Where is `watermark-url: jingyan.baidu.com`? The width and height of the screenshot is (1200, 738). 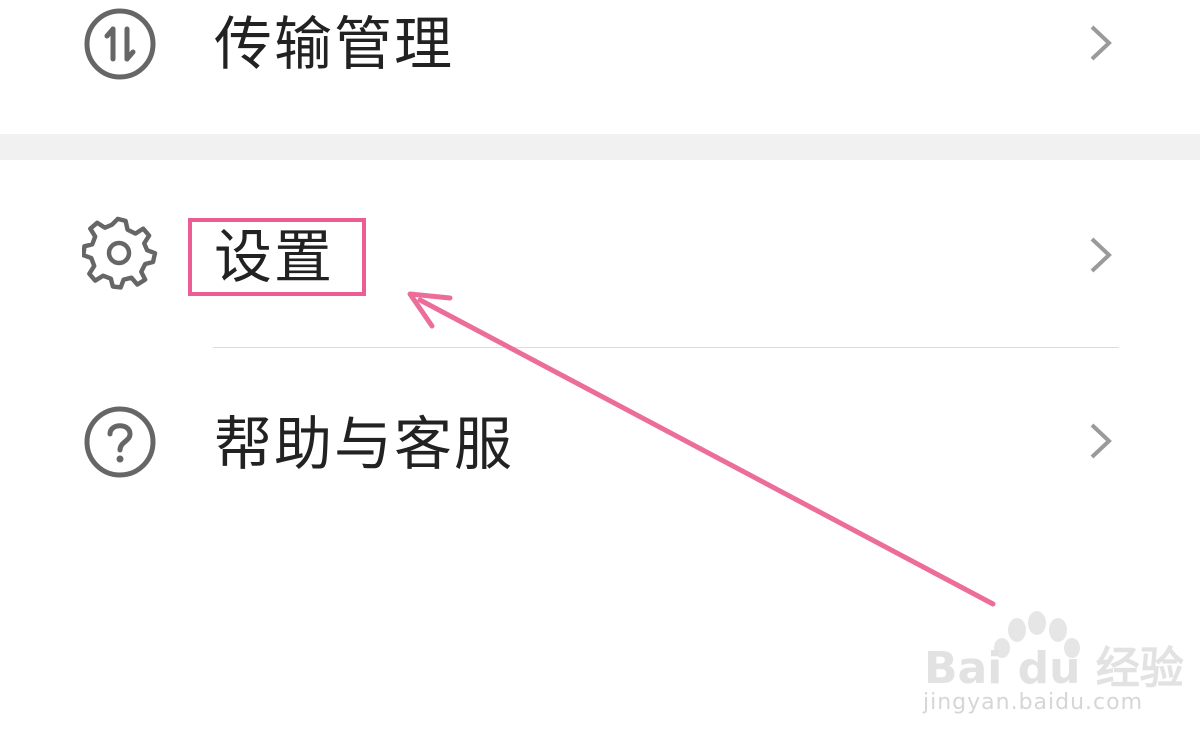
watermark-url: jingyan.baidu.com is located at coordinates (1033, 702).